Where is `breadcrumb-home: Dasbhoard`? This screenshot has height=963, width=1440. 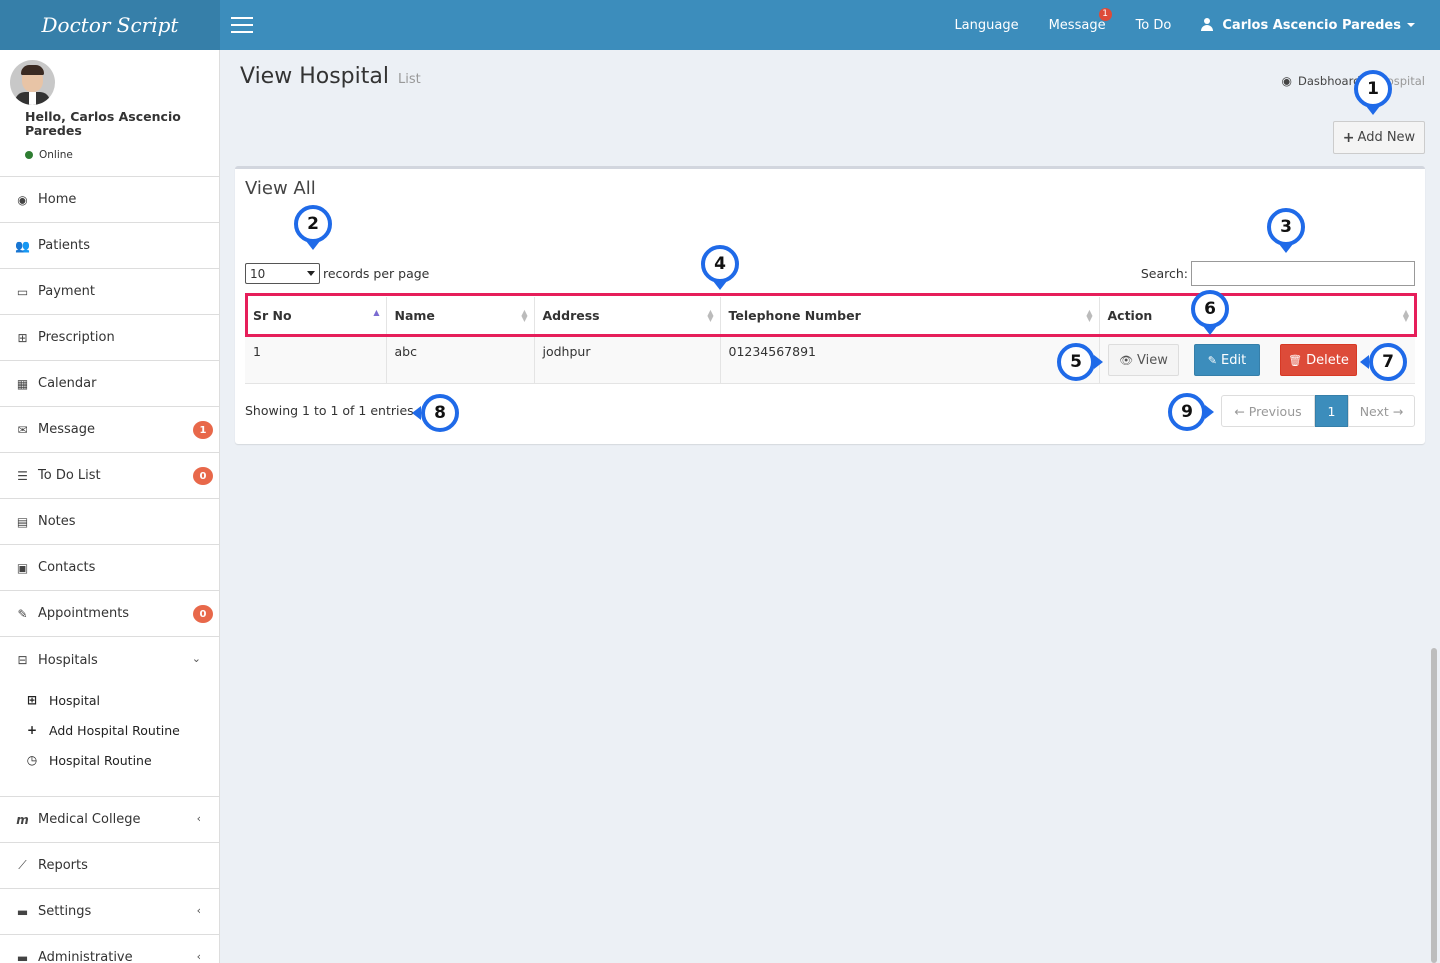 breadcrumb-home: Dasbhoard is located at coordinates (1329, 81).